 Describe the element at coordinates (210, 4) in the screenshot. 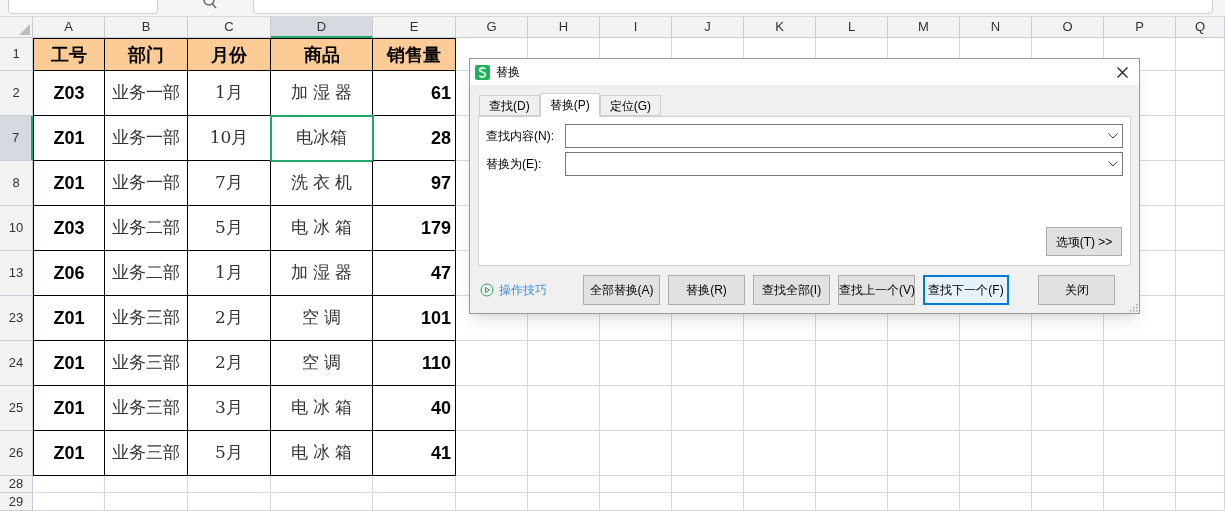

I see `search-icon` at that location.